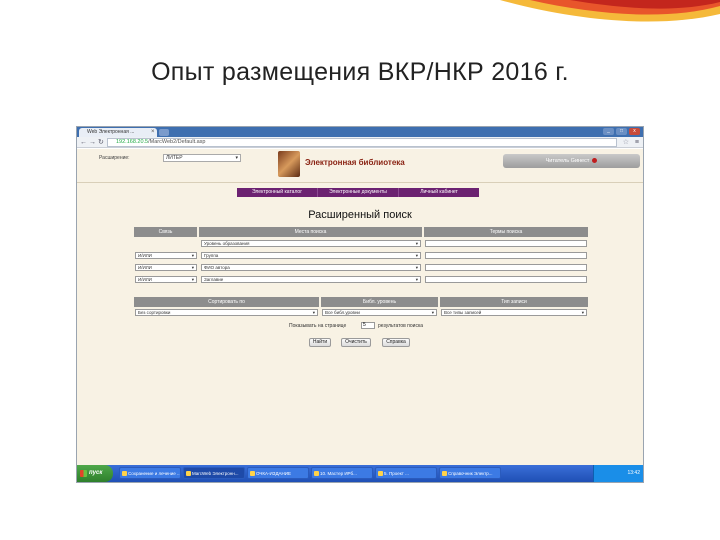 The height and width of the screenshot is (540, 720). I want to click on address-bar: 192.168.20.5/MarcWeb2/Default.asp, so click(362, 142).